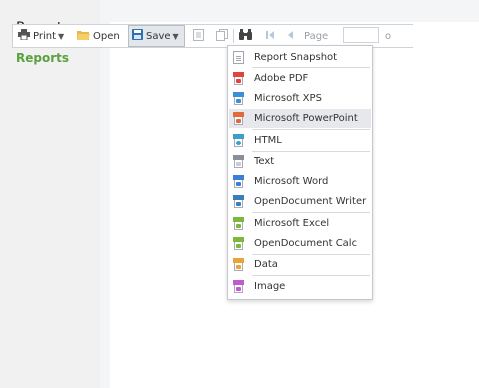  I want to click on menu-item-adobe-pdf: Adobe PDF, so click(300, 78).